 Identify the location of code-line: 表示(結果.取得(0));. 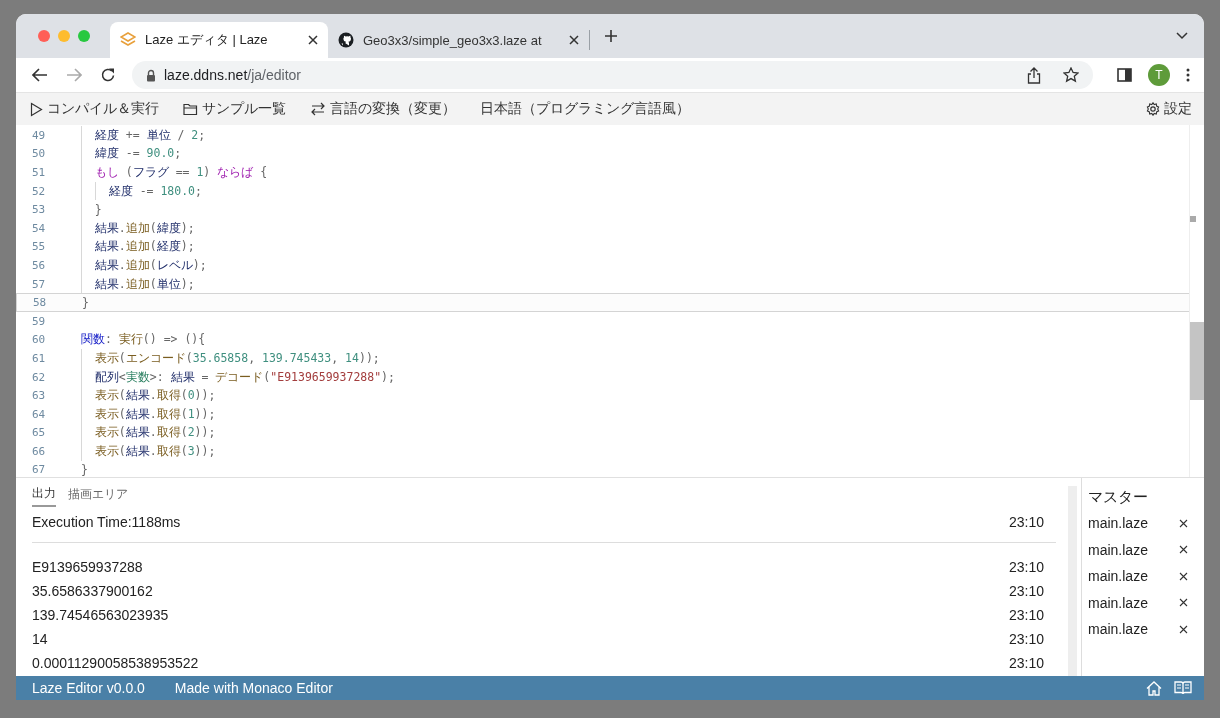
(154, 396).